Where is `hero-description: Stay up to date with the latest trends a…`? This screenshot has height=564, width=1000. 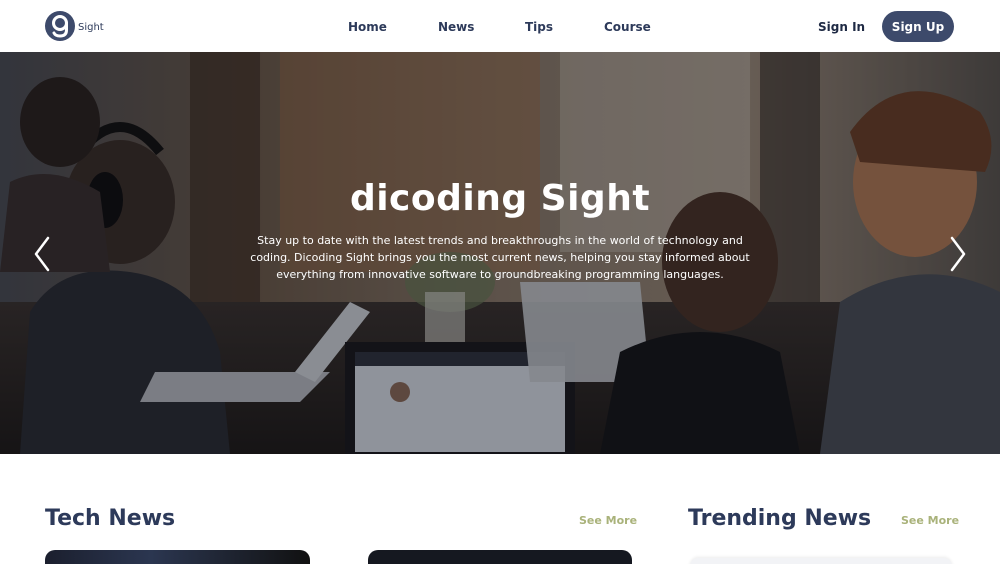 hero-description: Stay up to date with the latest trends a… is located at coordinates (500, 257).